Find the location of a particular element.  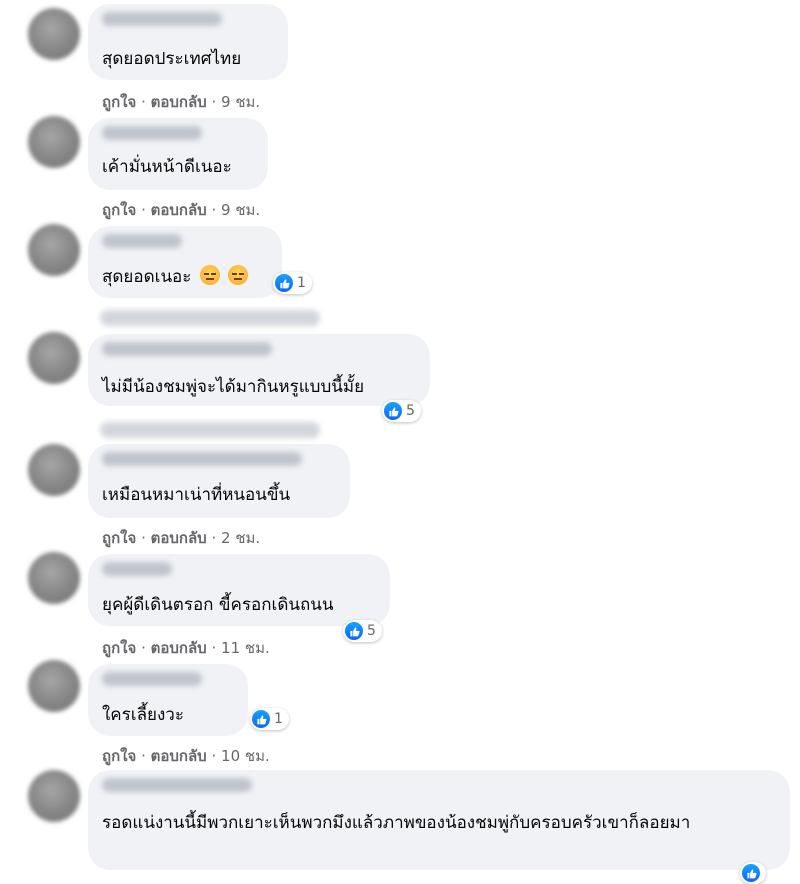

comment-text: เค้ามั่นหน้าดีเนอะ is located at coordinates (167, 167).